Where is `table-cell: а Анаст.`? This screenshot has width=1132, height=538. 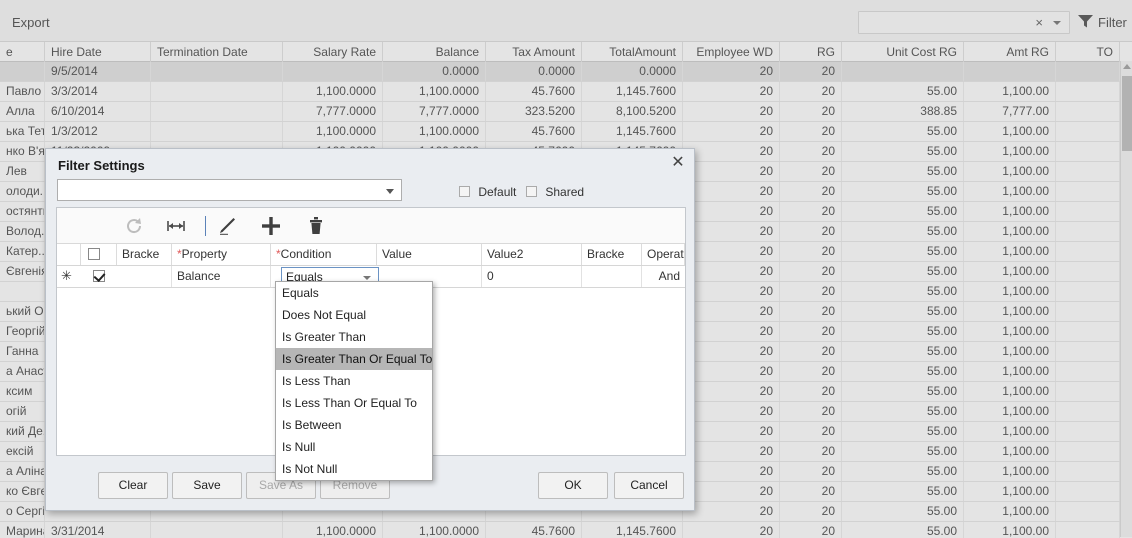
table-cell: а Анаст. is located at coordinates (22, 371).